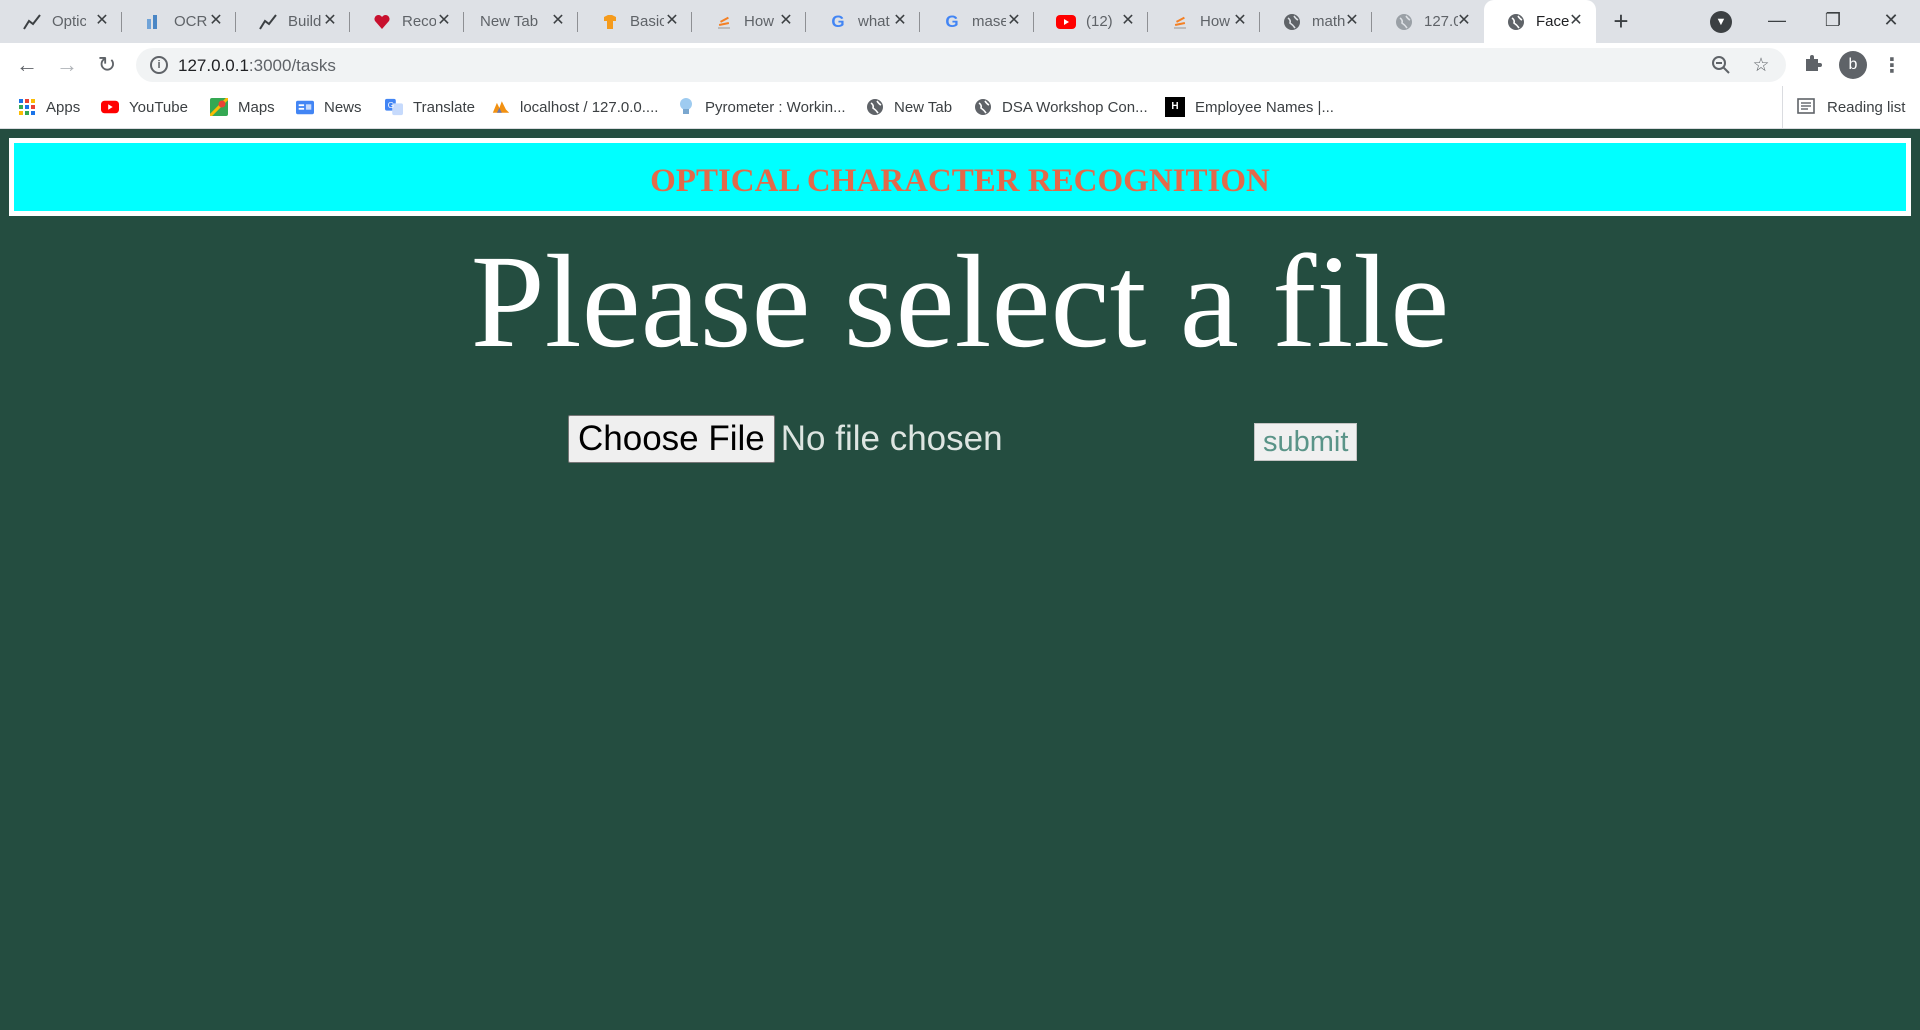 Image resolution: width=1920 pixels, height=1030 pixels. Describe the element at coordinates (159, 65) in the screenshot. I see `info-icon: i` at that location.